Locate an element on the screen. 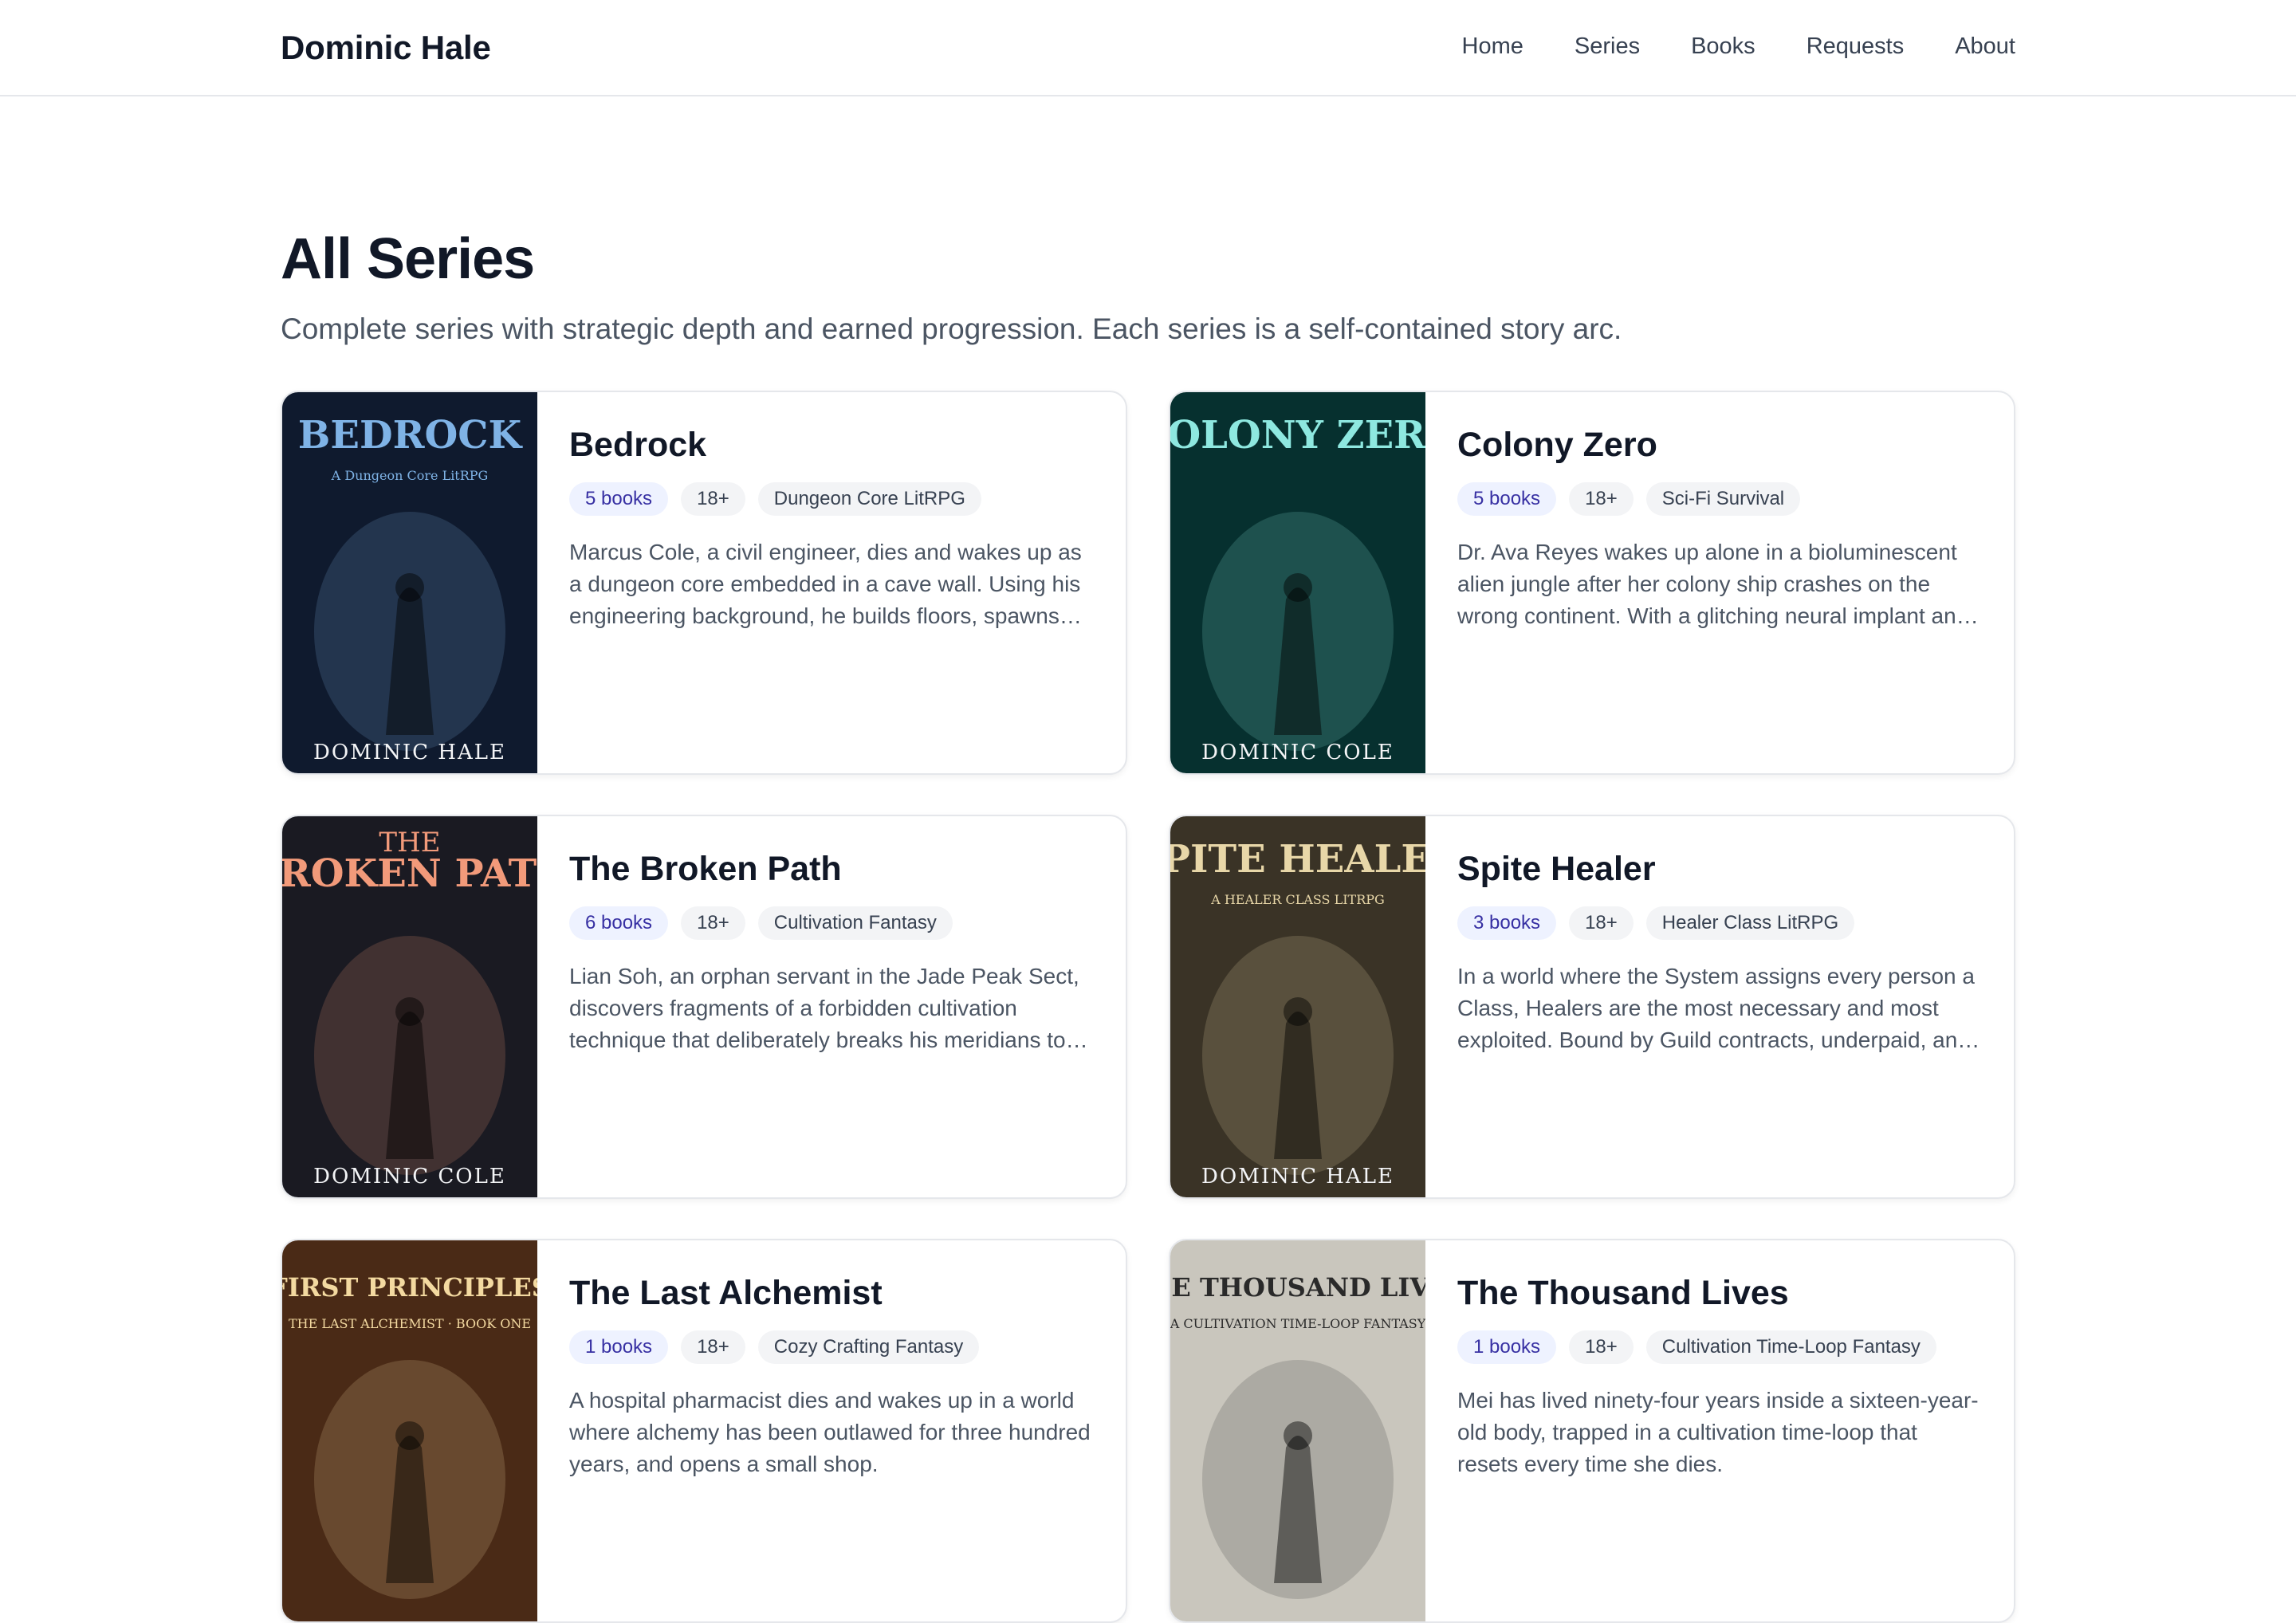 The width and height of the screenshot is (2296, 1623). genre-badge: Healer Class LitRPG is located at coordinates (1750, 923).